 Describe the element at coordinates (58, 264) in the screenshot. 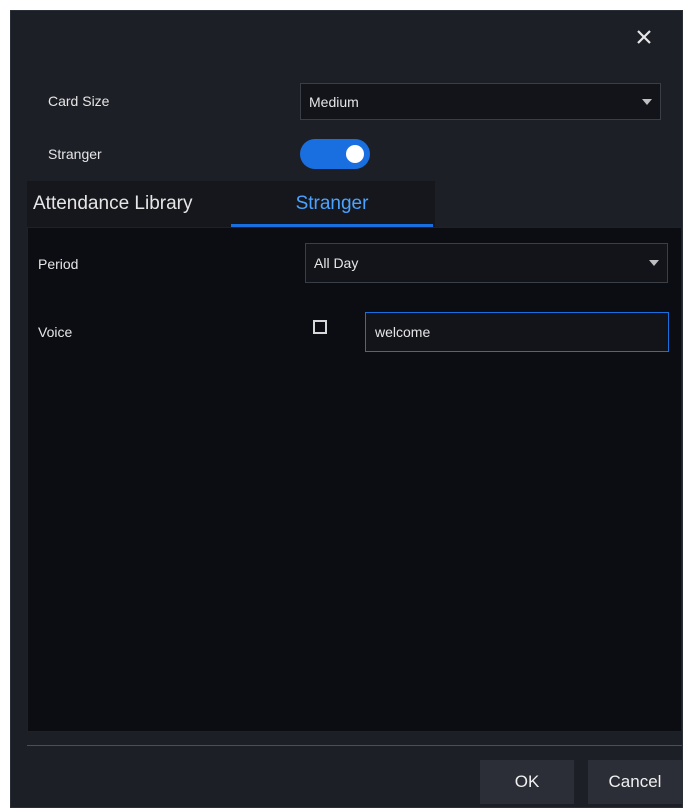

I see `period-label: Period` at that location.